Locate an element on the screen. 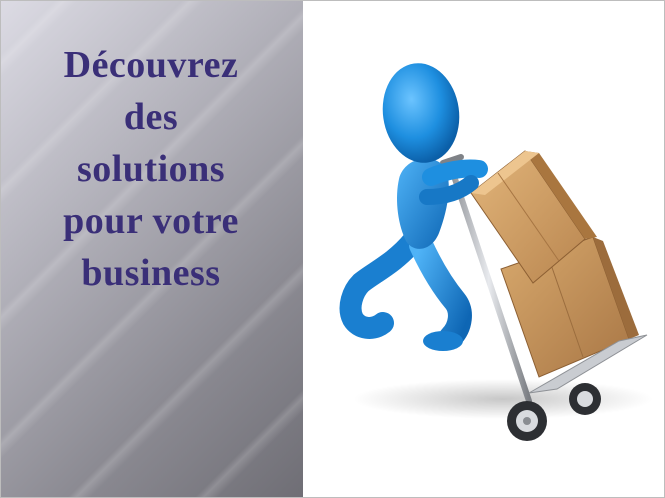 This screenshot has width=665, height=498. blue-figure is located at coordinates (413, 207).